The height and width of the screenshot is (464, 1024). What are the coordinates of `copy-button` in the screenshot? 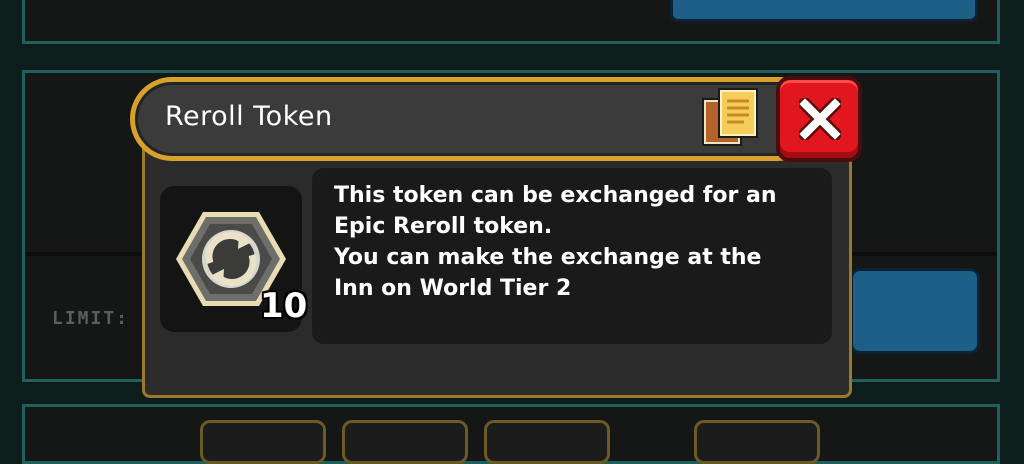 It's located at (731, 118).